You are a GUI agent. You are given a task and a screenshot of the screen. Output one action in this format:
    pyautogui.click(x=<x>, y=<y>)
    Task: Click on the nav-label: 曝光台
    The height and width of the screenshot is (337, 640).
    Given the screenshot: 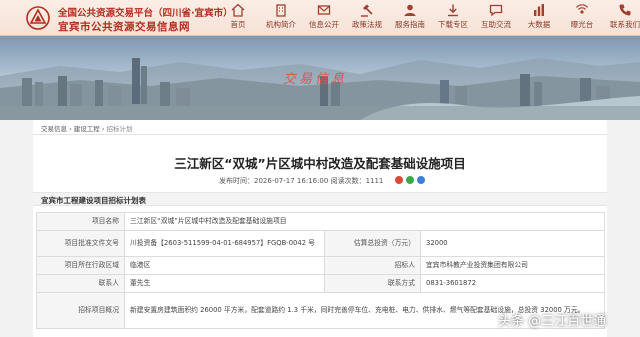 What is the action you would take?
    pyautogui.click(x=582, y=24)
    